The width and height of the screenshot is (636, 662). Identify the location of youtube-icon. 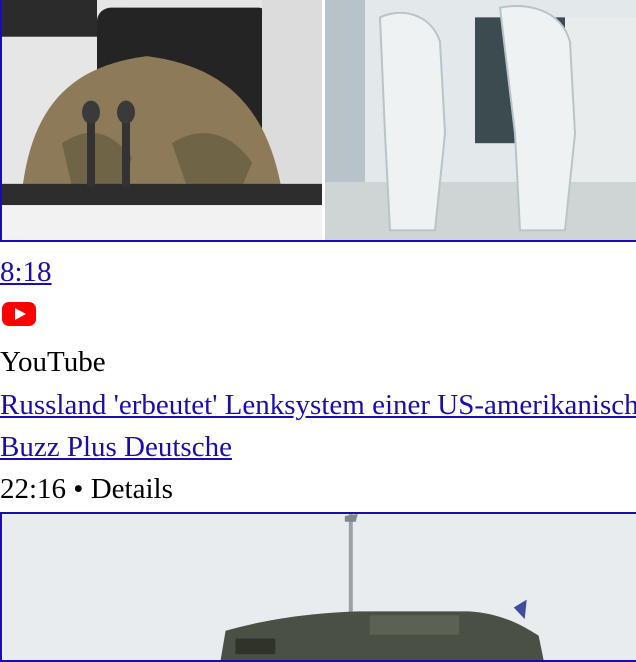
(19, 314).